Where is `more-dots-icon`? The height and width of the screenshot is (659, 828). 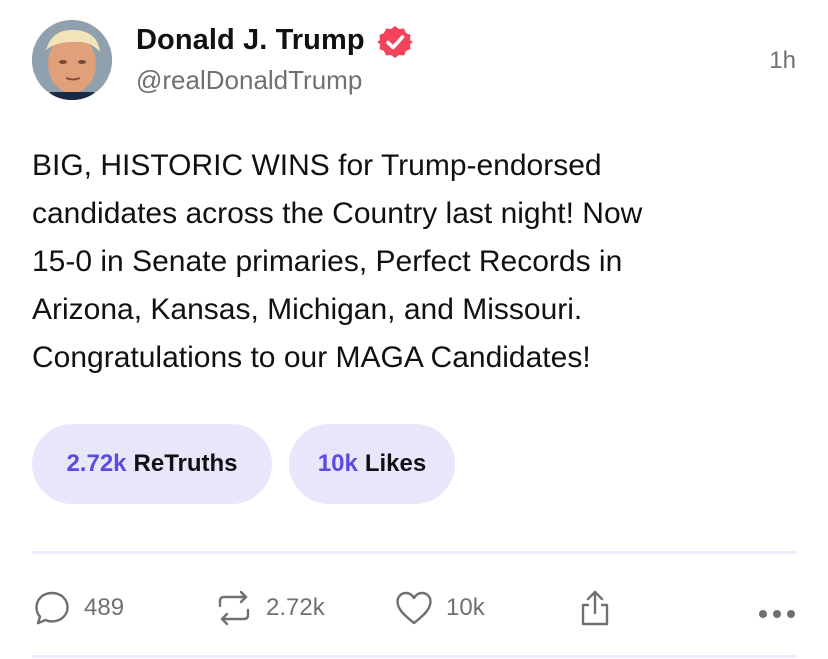
more-dots-icon is located at coordinates (777, 614).